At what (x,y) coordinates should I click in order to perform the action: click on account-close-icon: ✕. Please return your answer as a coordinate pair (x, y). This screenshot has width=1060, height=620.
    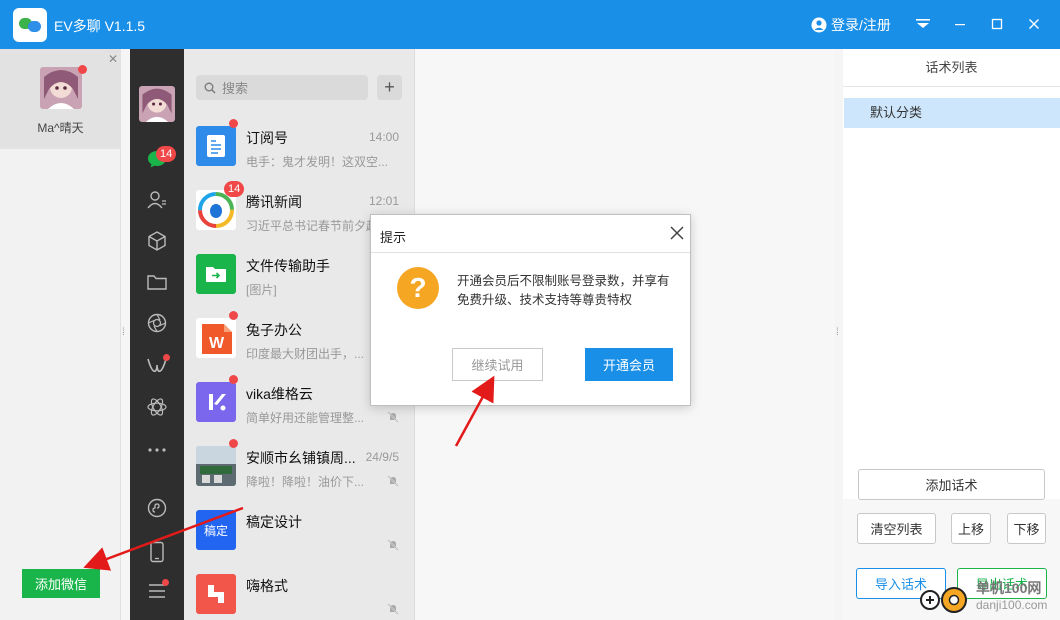
    Looking at the image, I should click on (113, 59).